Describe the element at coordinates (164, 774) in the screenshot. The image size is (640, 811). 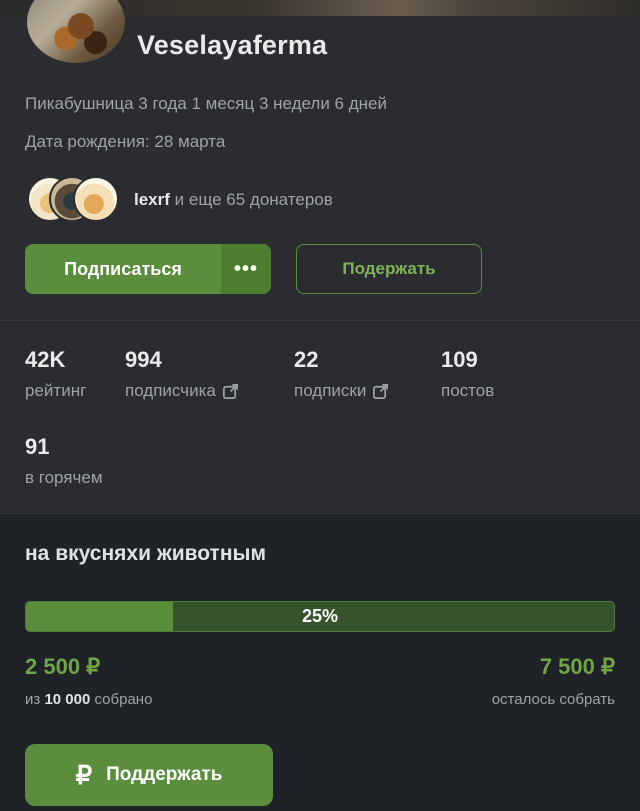
I see `support-button-label: Поддержать` at that location.